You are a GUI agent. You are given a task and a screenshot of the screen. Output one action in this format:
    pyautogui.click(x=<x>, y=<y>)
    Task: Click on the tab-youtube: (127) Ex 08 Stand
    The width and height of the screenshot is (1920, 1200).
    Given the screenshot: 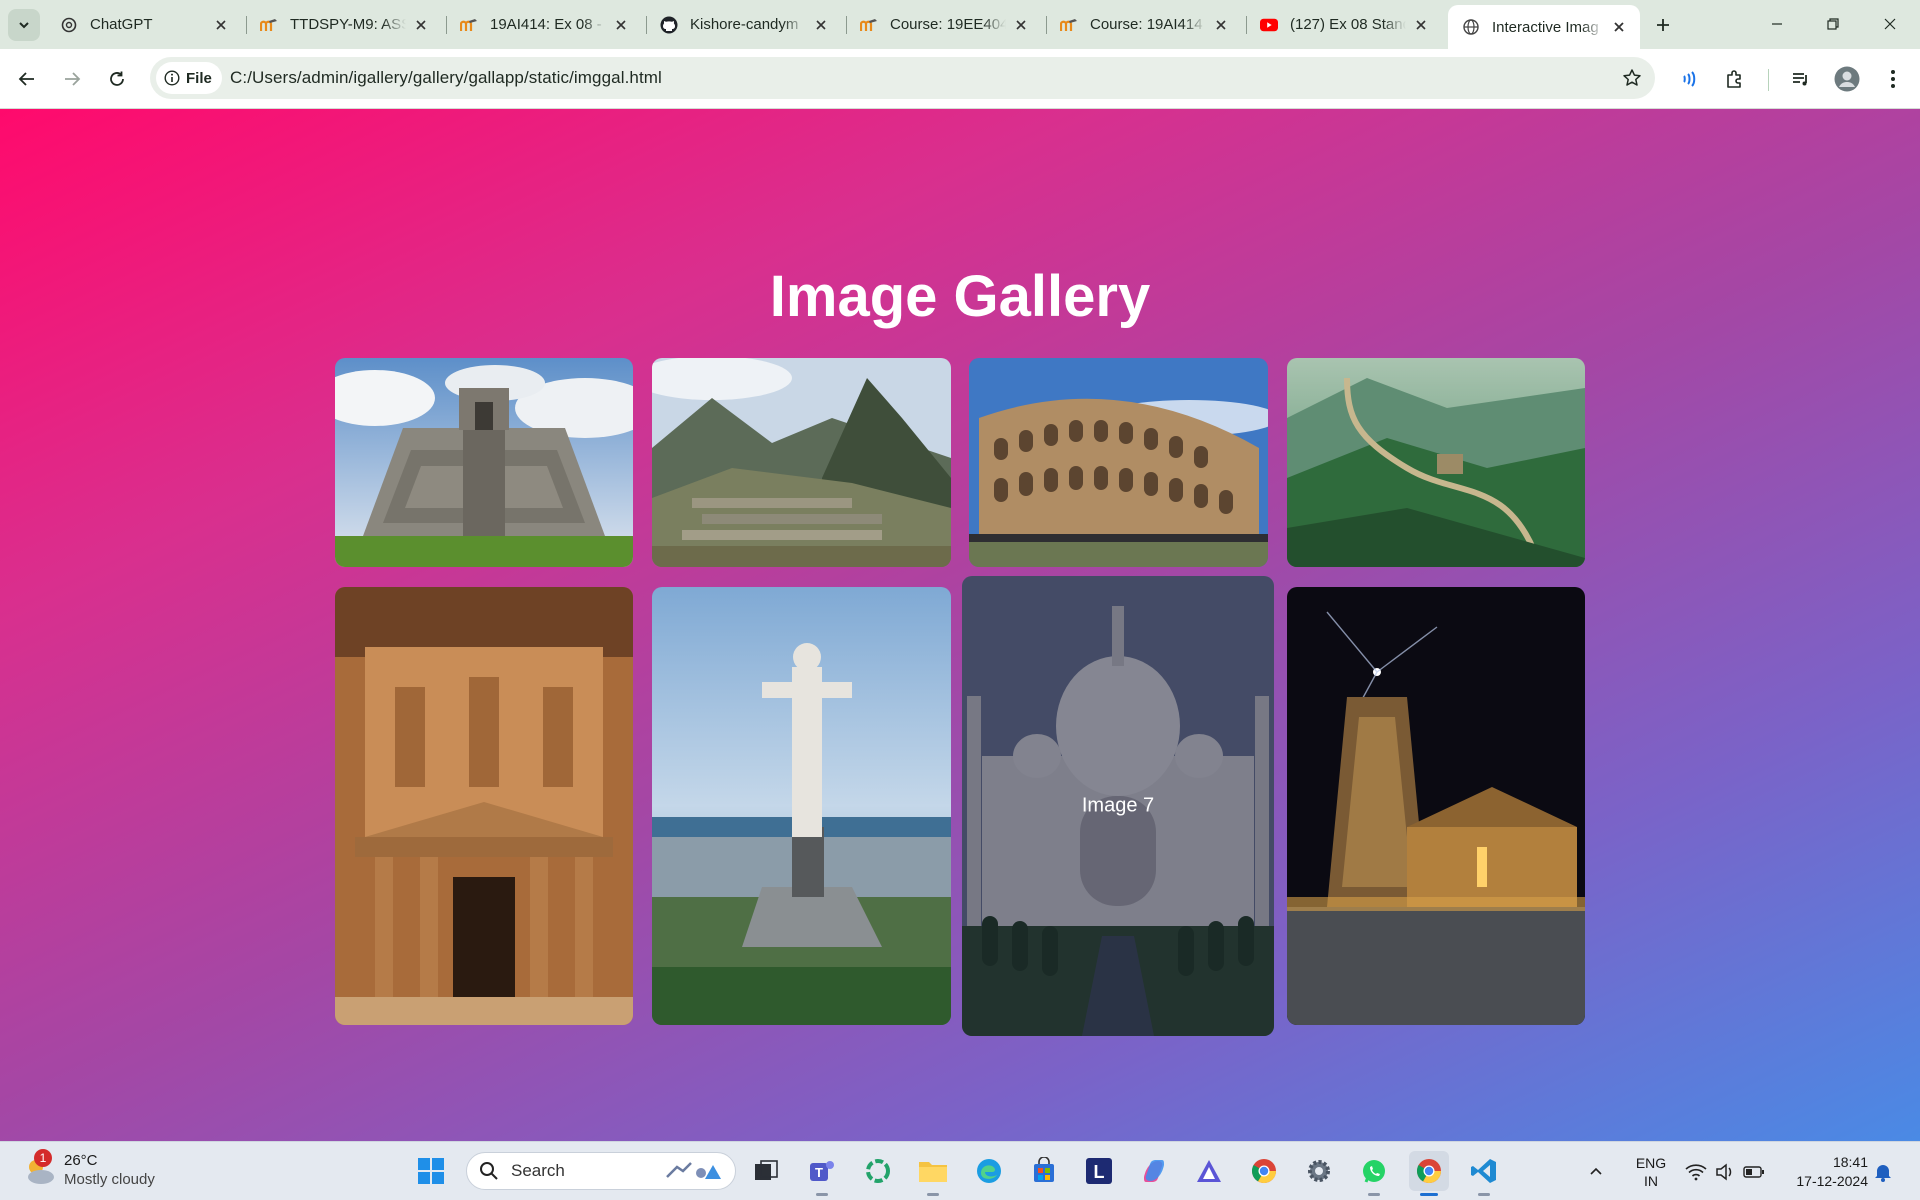 What is the action you would take?
    pyautogui.click(x=1344, y=24)
    